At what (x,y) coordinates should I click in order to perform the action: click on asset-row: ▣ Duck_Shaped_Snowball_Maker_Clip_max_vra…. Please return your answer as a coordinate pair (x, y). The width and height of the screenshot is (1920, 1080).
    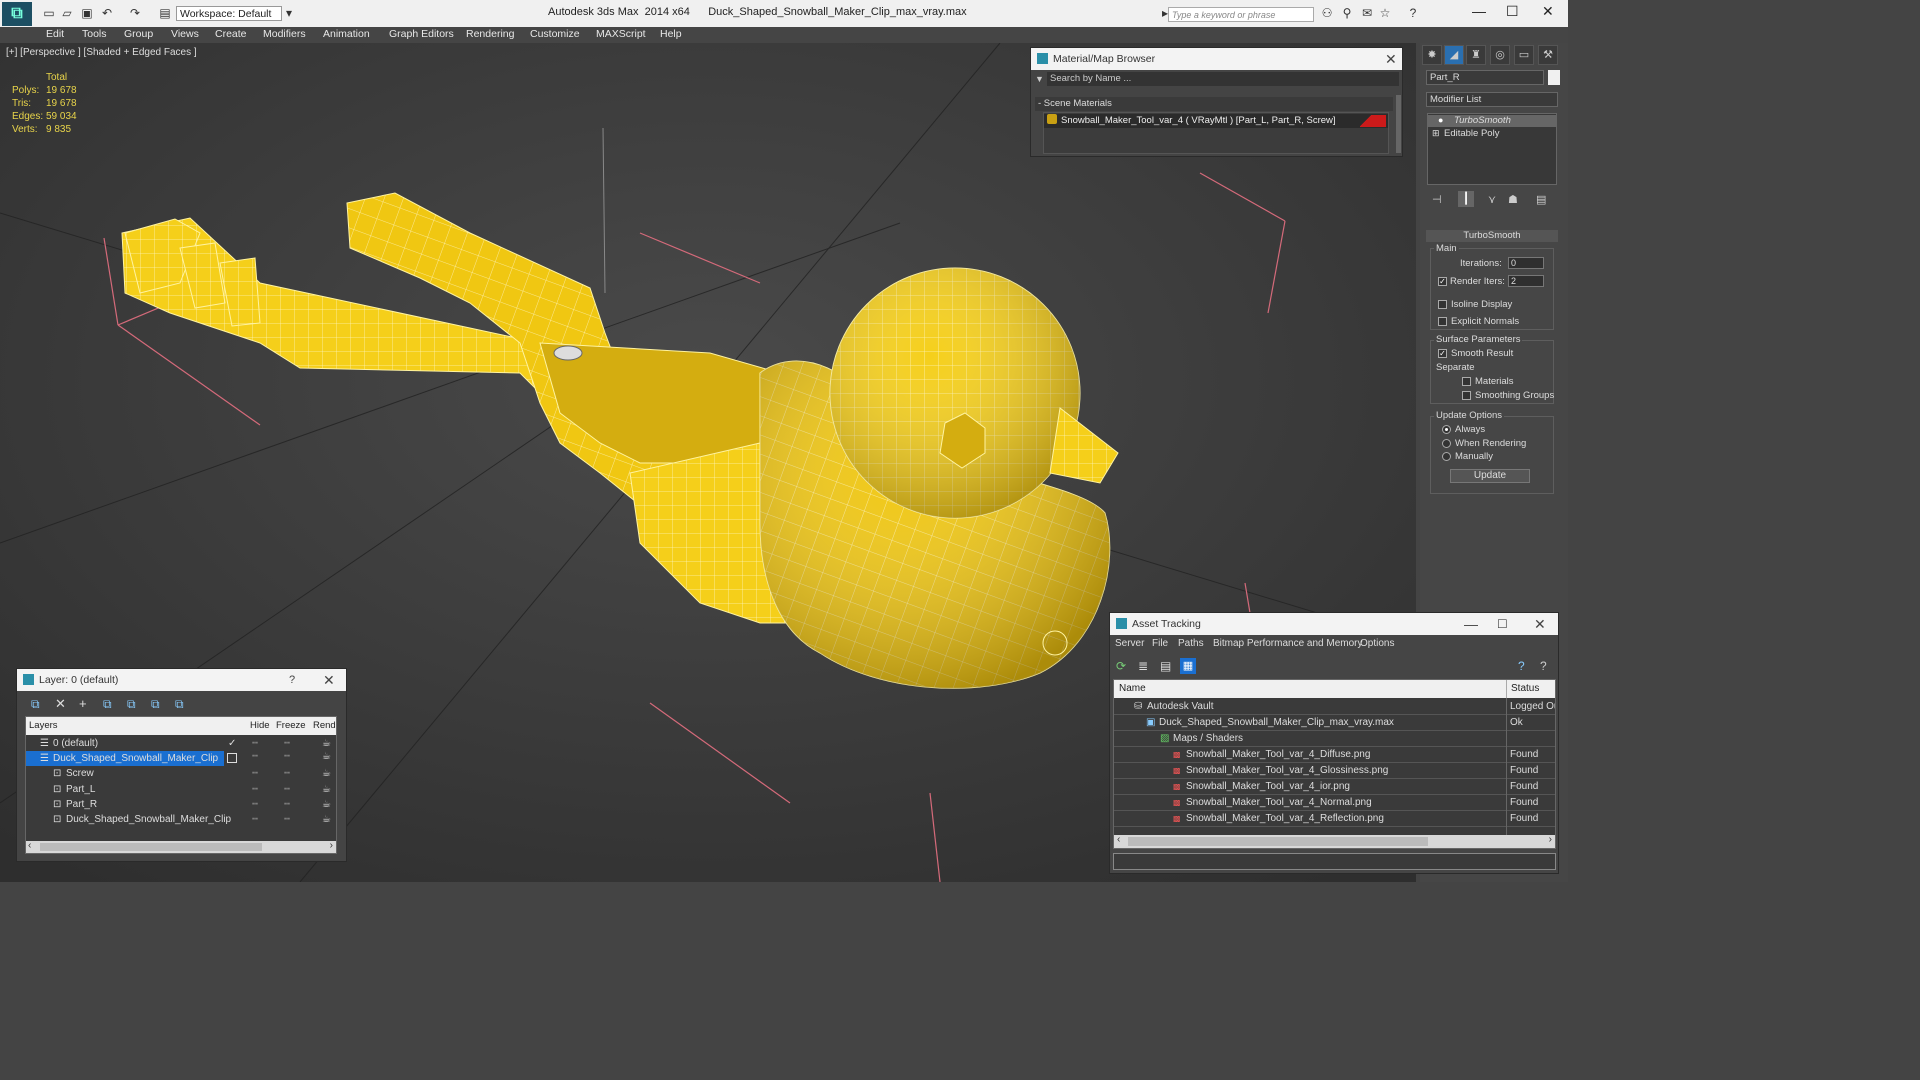
    Looking at the image, I should click on (1334, 723).